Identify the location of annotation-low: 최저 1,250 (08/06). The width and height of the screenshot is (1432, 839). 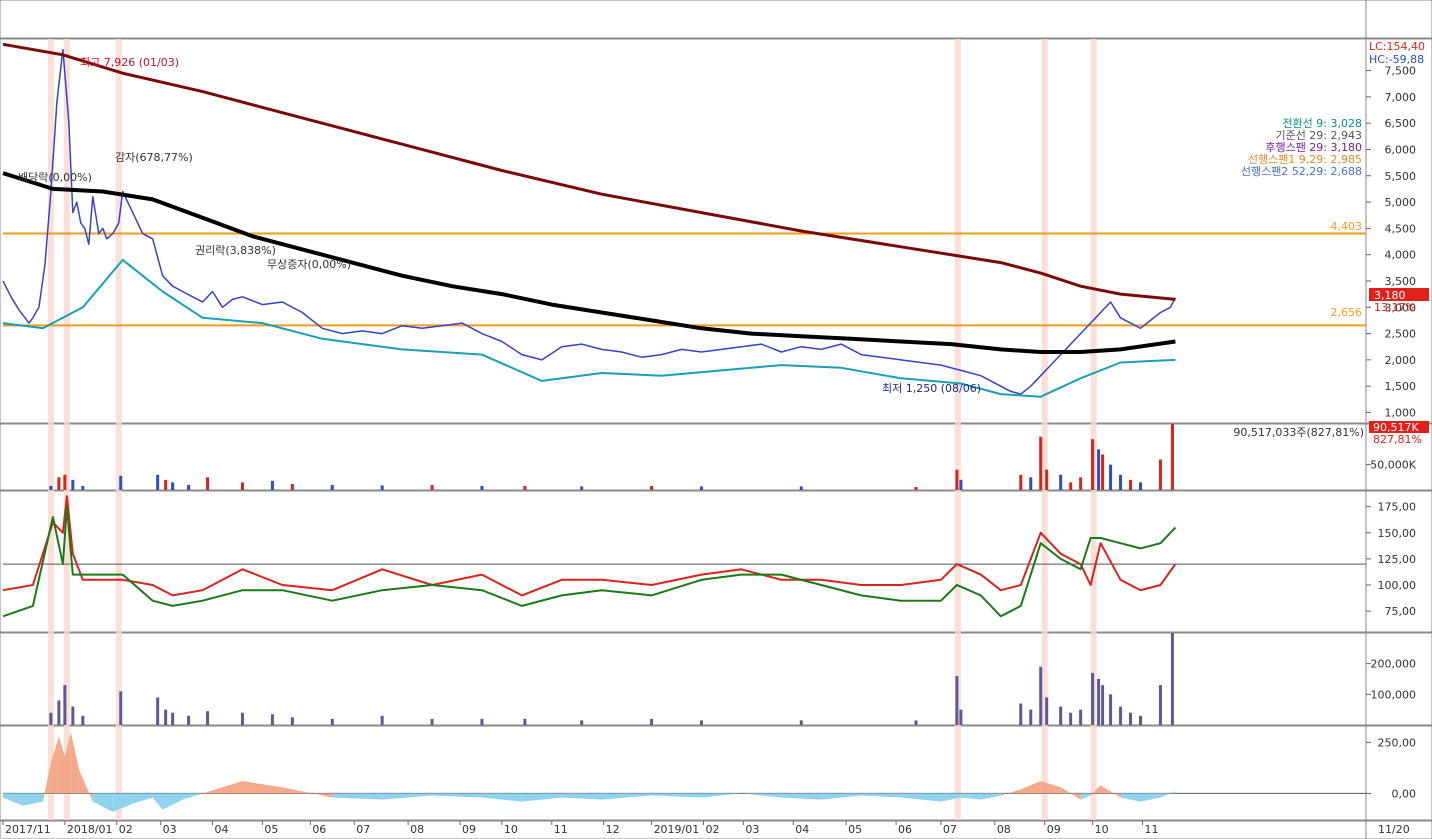
(931, 388).